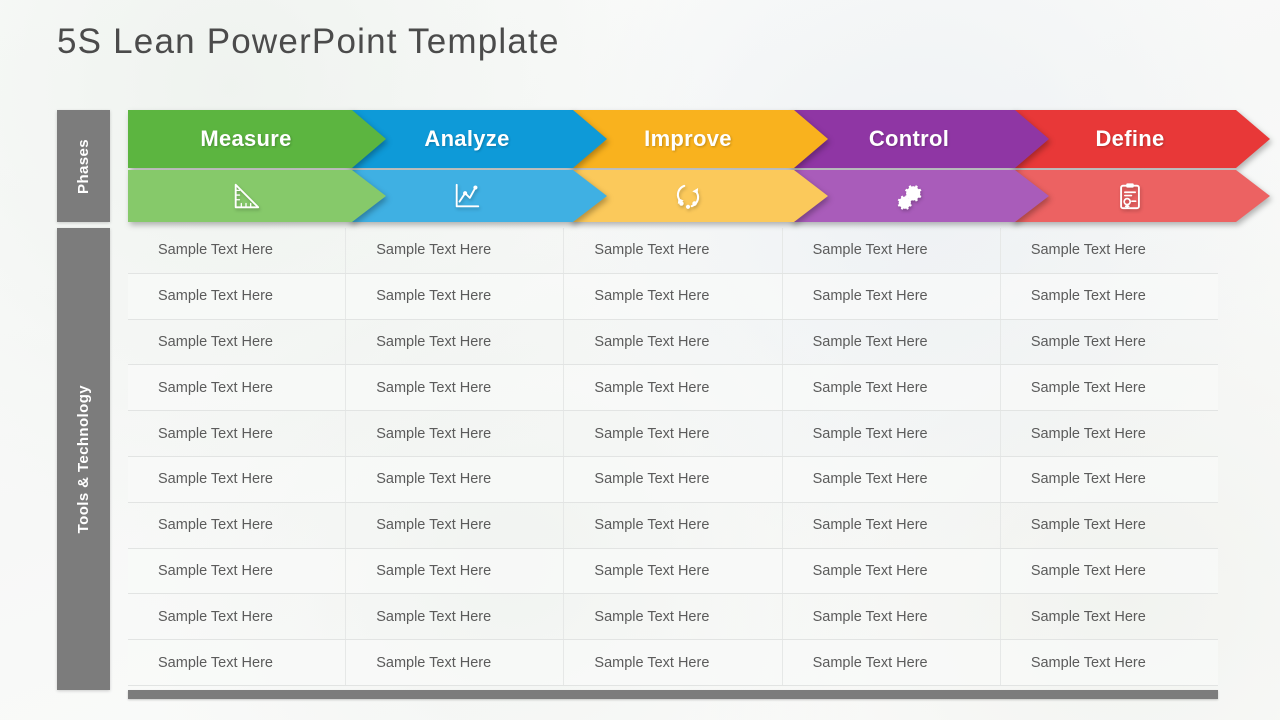 This screenshot has width=1280, height=720. What do you see at coordinates (1130, 138) in the screenshot?
I see `phase-label: Define` at bounding box center [1130, 138].